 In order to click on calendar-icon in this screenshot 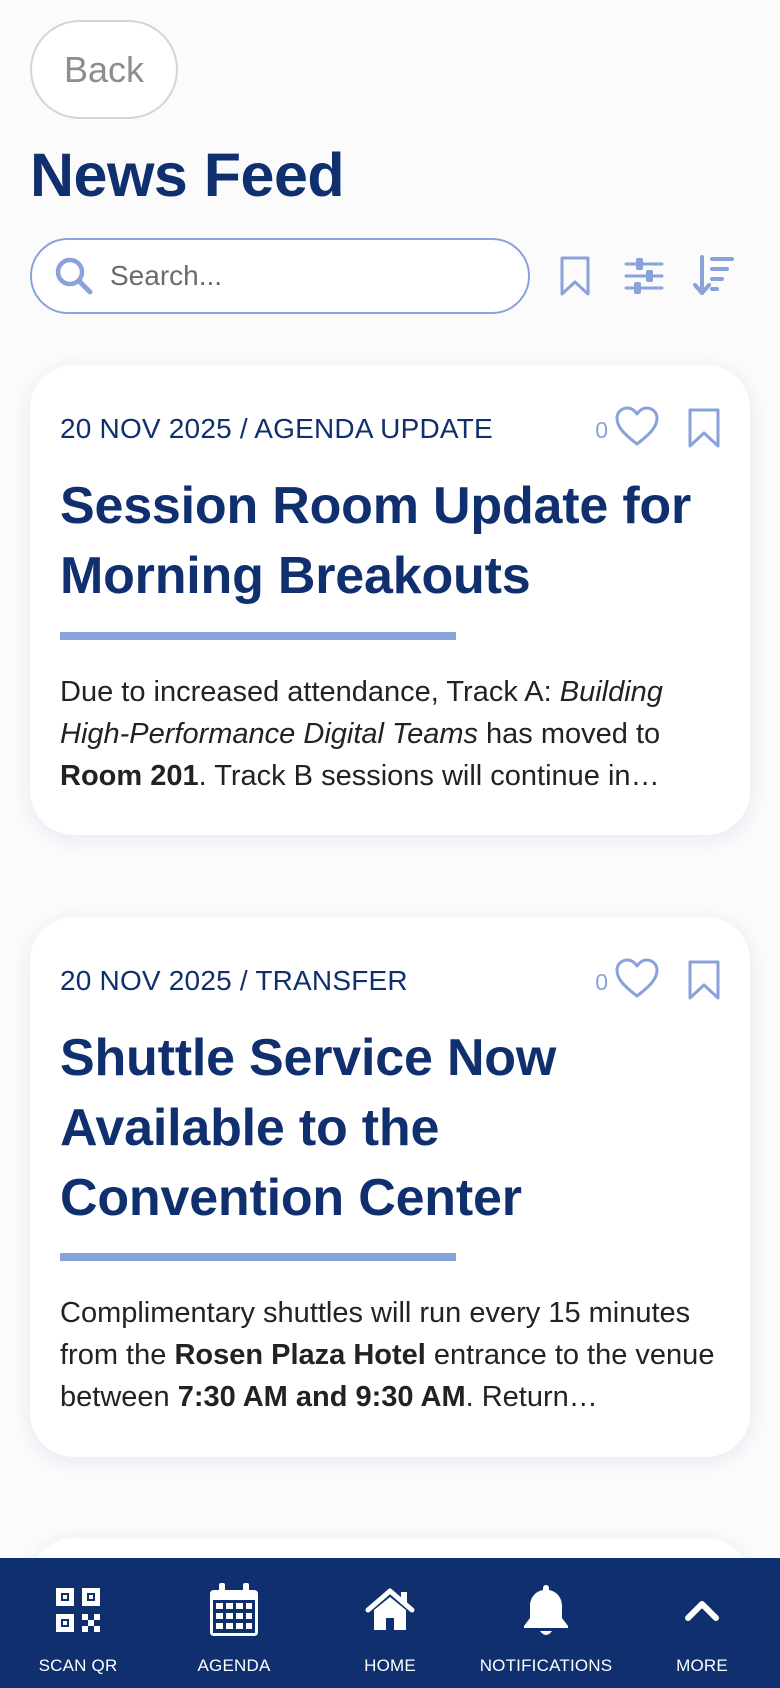, I will do `click(234, 1609)`.